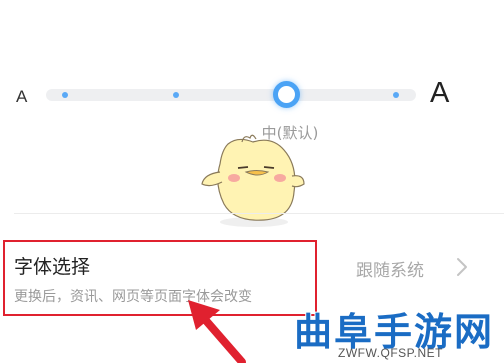 The image size is (504, 363). Describe the element at coordinates (286, 94) in the screenshot. I see `slider-thumb` at that location.